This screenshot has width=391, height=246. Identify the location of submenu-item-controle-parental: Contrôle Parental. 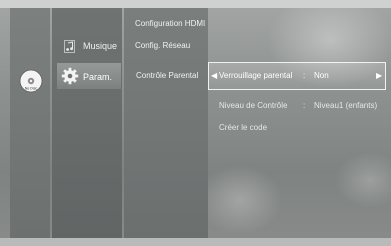
(167, 75).